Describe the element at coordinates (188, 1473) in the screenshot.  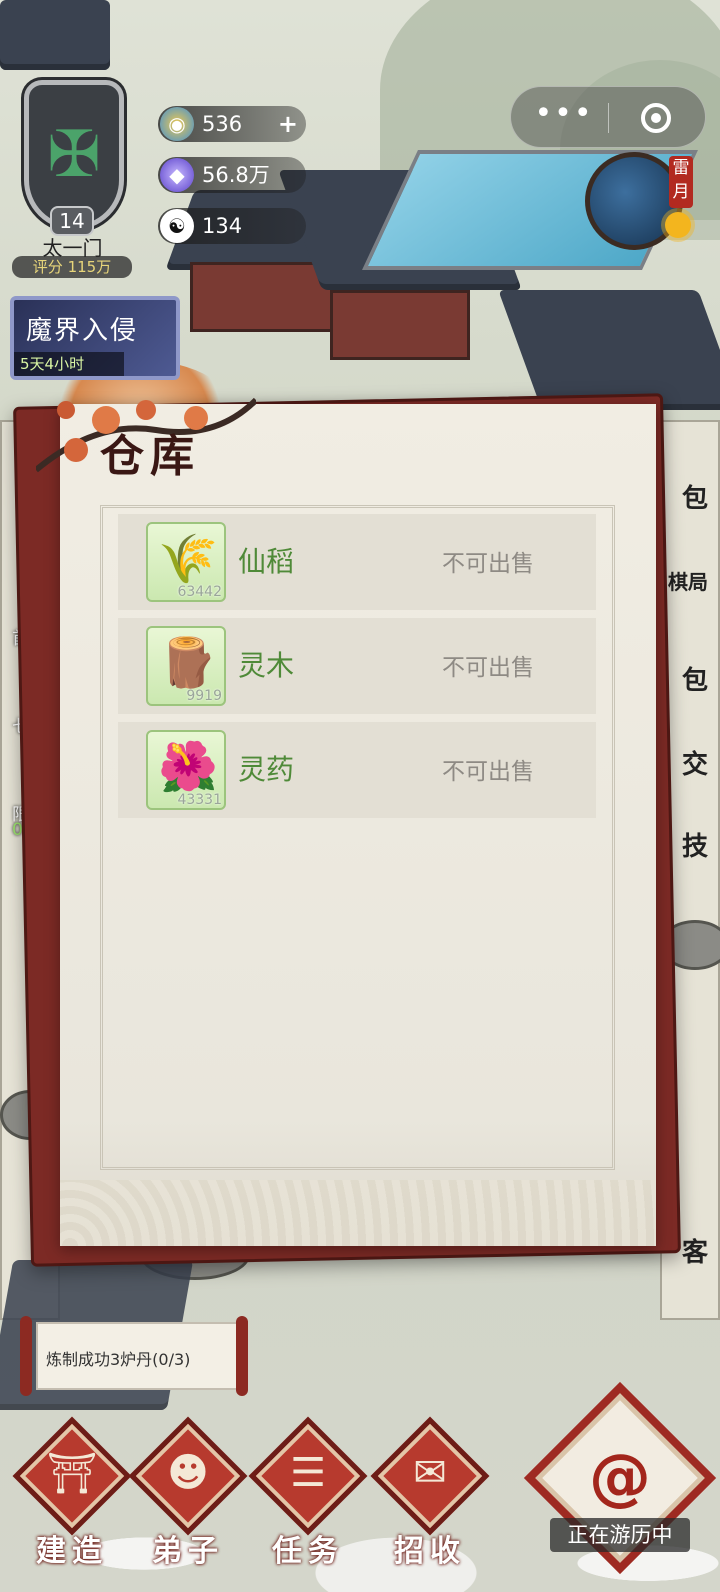
I see `disciple-icon: ☻` at that location.